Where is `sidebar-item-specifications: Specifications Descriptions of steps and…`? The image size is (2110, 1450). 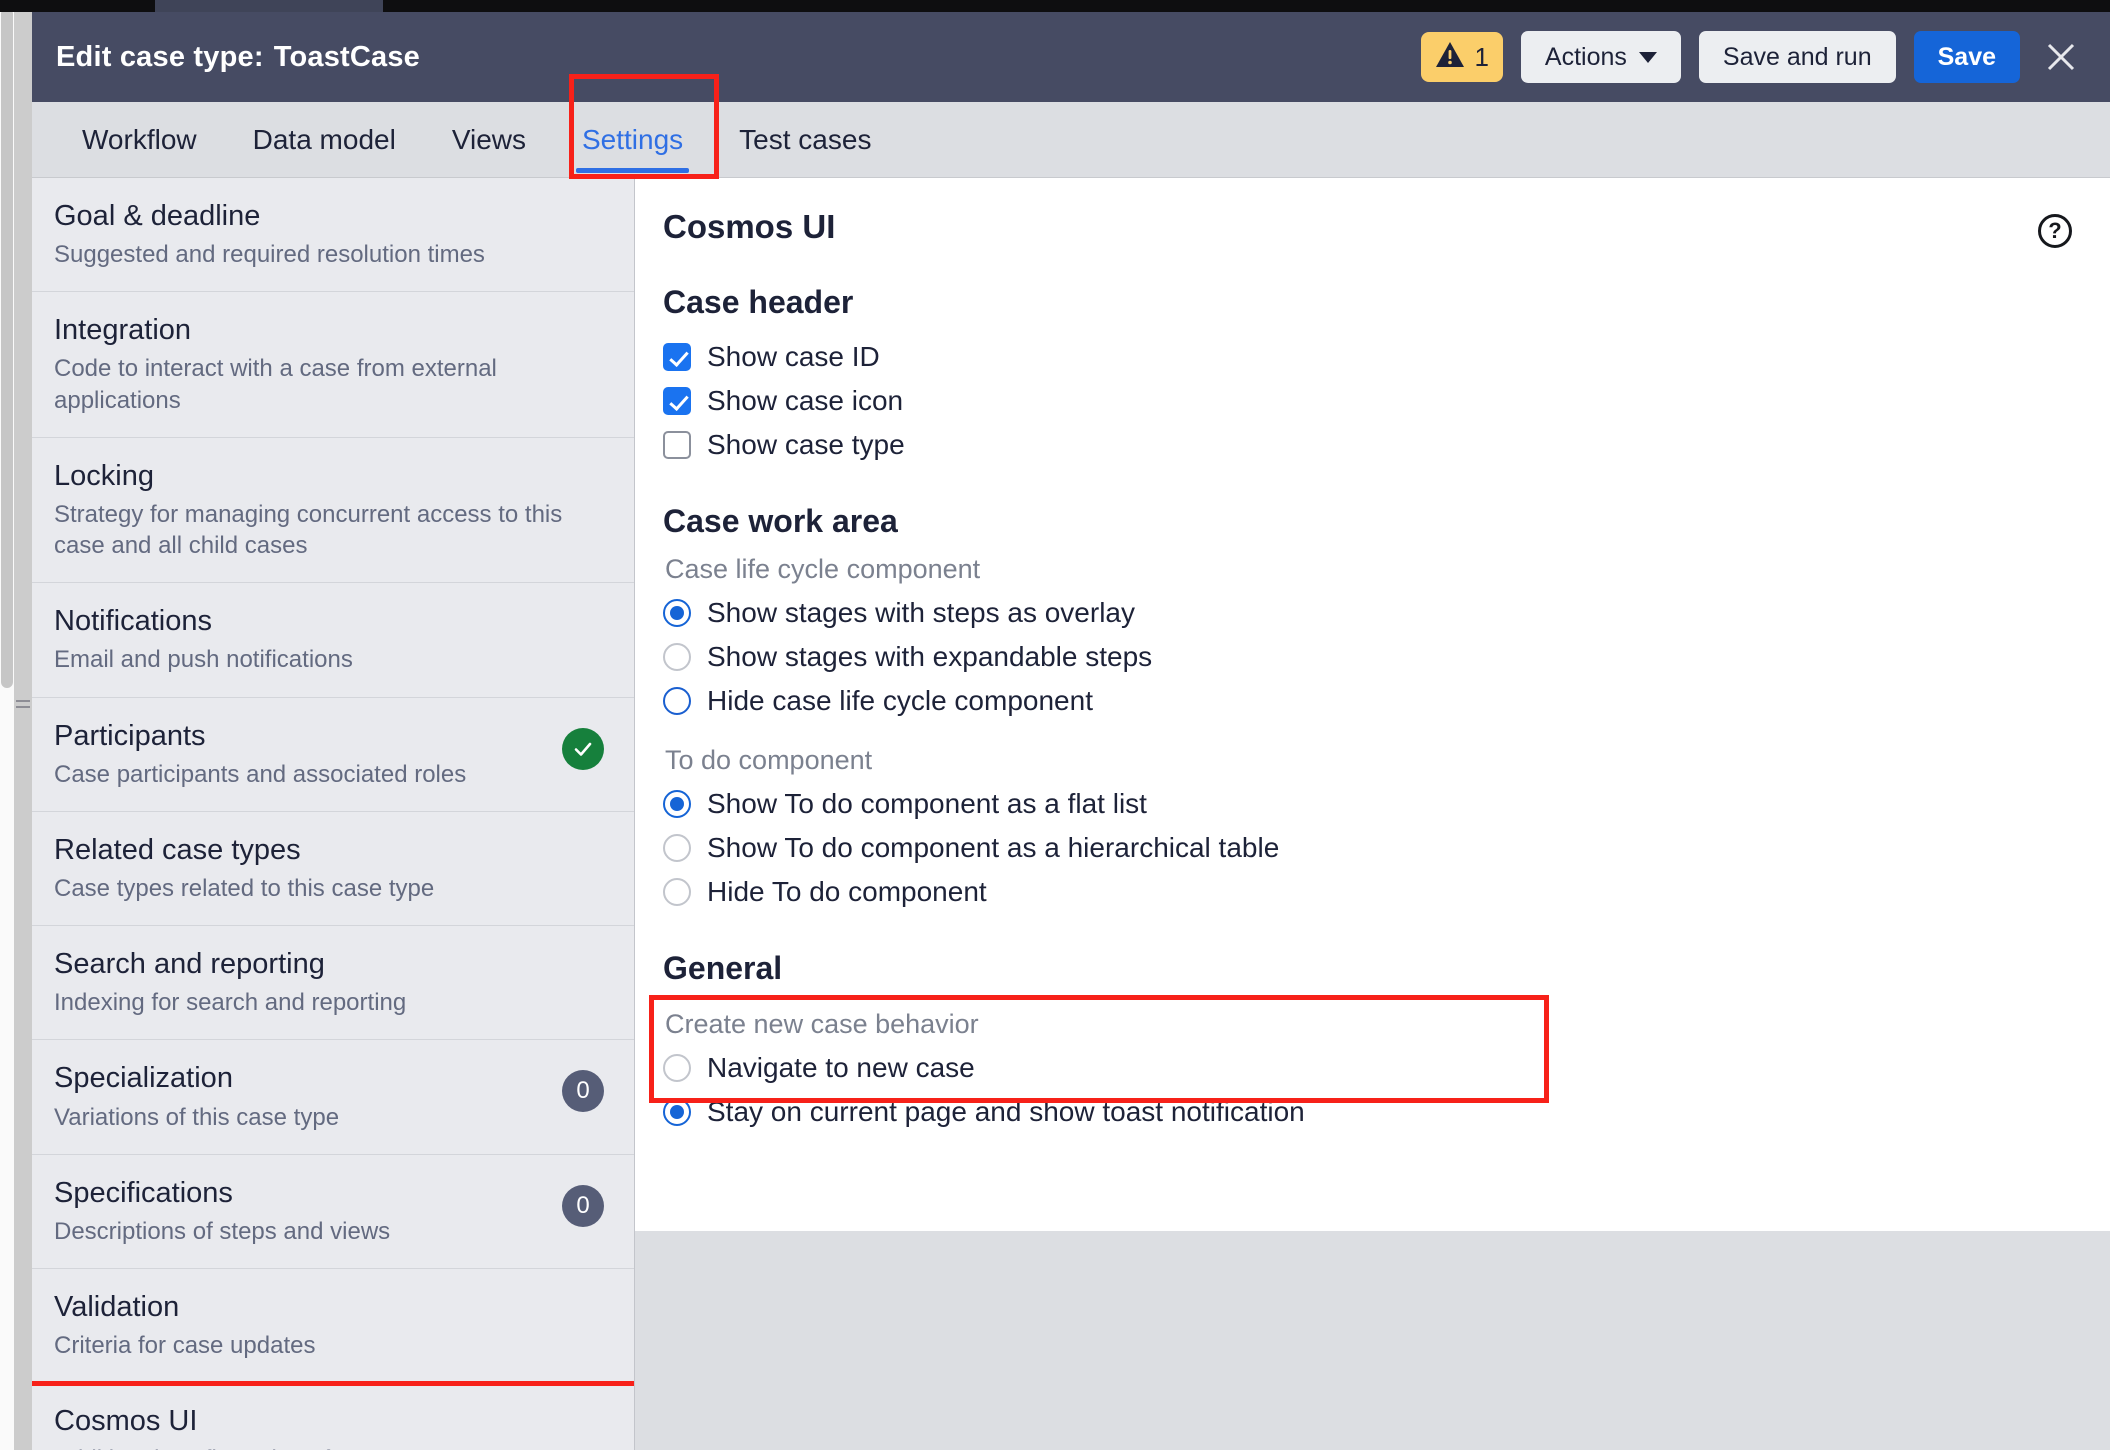
sidebar-item-specifications: Specifications Descriptions of steps and… is located at coordinates (333, 1212).